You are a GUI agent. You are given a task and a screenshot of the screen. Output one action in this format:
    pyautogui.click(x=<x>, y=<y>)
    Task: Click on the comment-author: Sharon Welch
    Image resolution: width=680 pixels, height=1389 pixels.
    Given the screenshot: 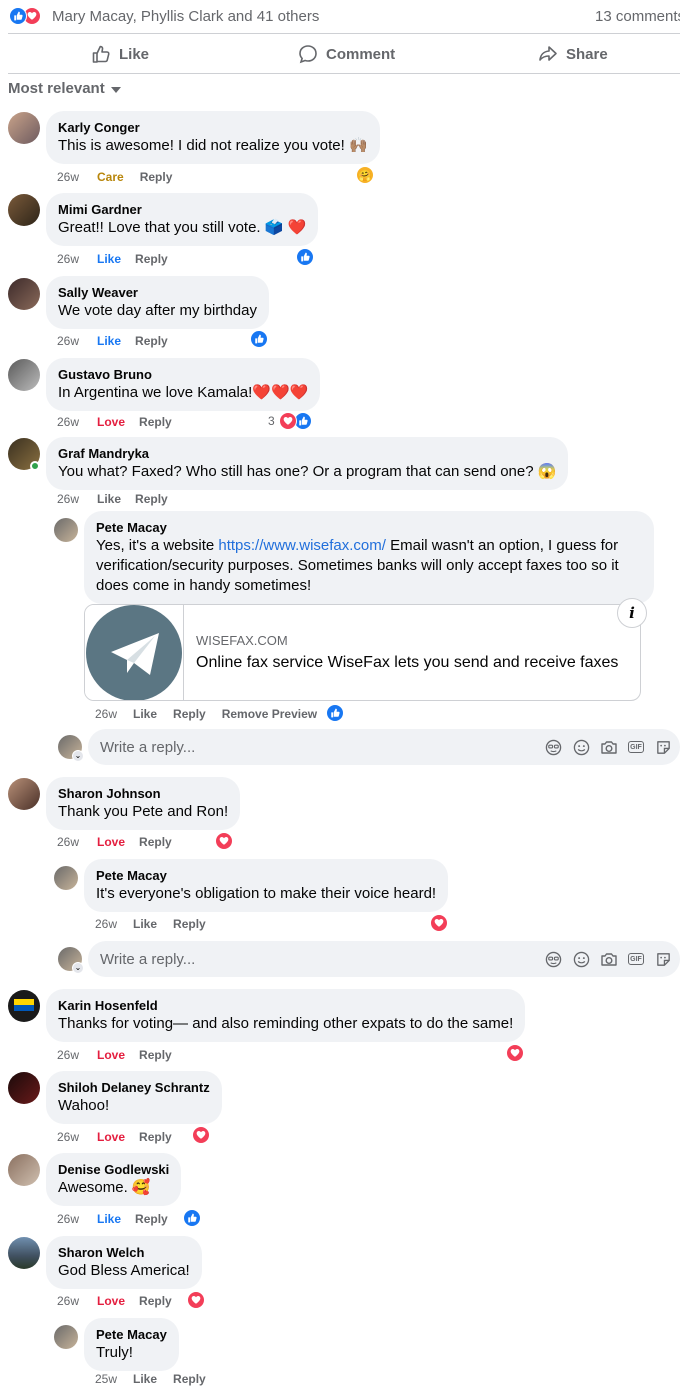 What is the action you would take?
    pyautogui.click(x=124, y=1252)
    